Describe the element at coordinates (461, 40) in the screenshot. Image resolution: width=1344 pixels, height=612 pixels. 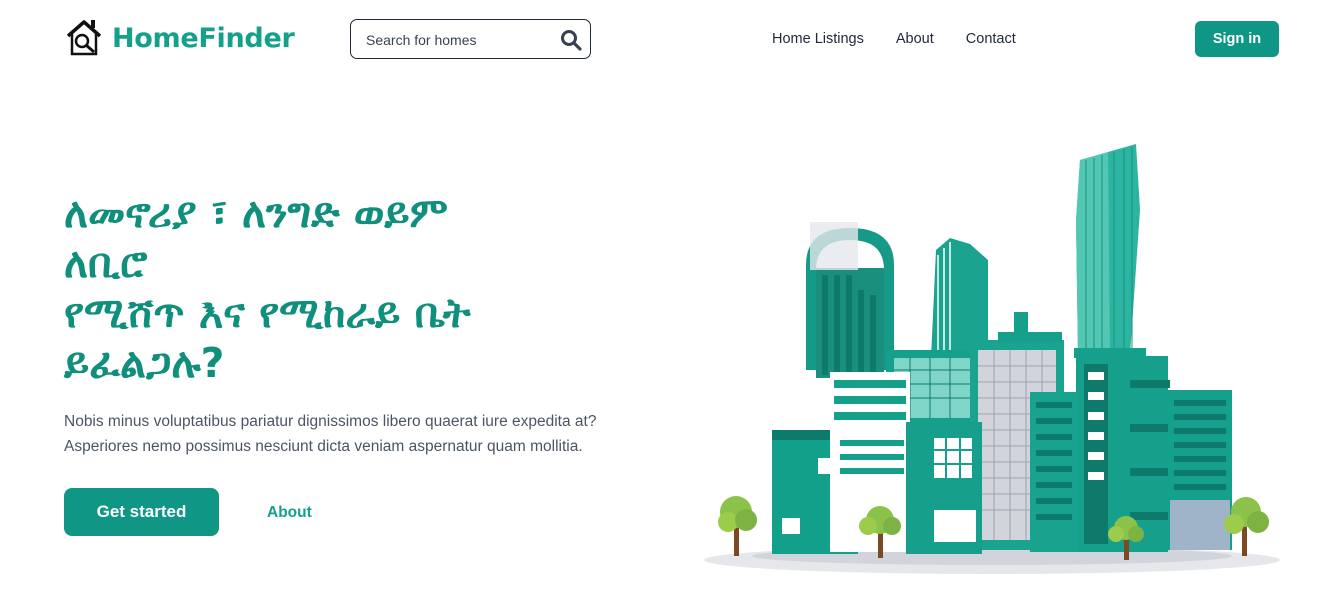
I see `search-input` at that location.